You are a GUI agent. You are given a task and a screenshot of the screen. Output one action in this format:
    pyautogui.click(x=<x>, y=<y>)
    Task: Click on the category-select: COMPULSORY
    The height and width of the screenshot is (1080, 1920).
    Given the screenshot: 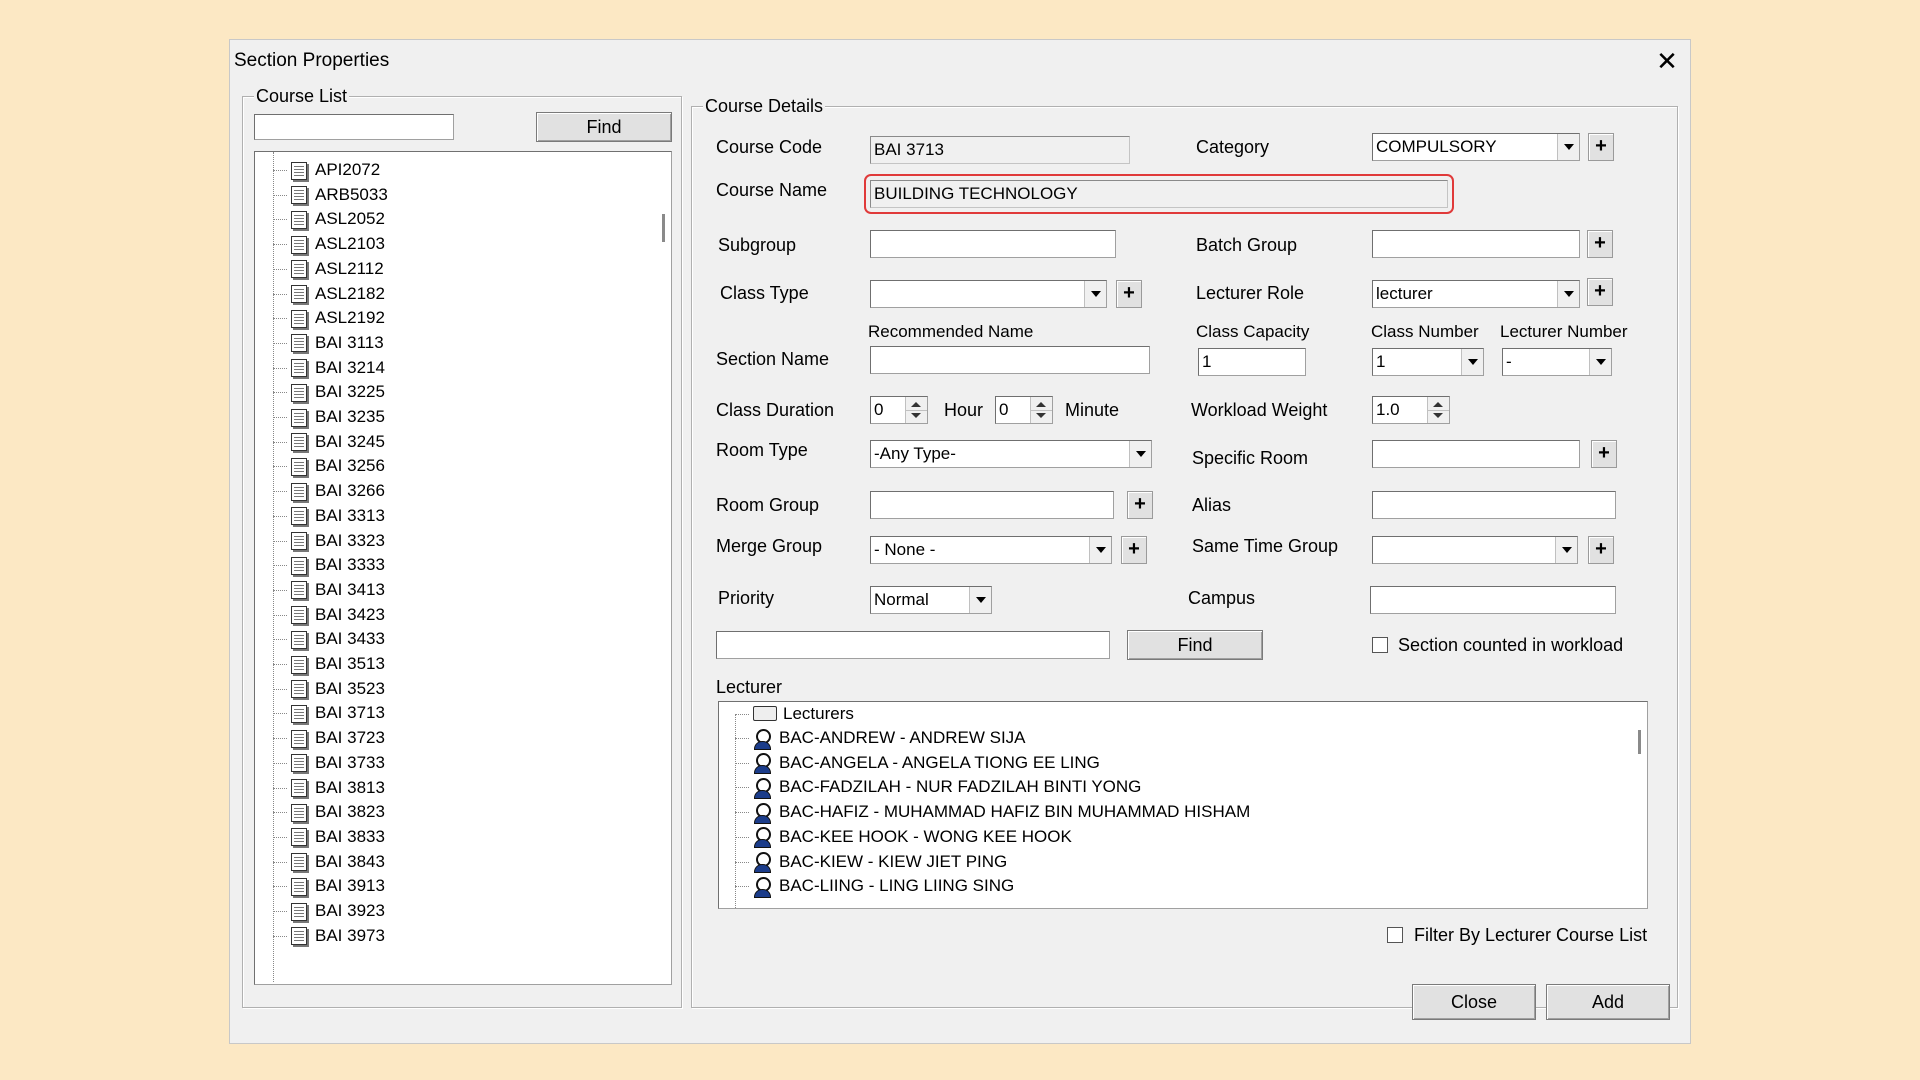 What is the action you would take?
    pyautogui.click(x=1476, y=147)
    